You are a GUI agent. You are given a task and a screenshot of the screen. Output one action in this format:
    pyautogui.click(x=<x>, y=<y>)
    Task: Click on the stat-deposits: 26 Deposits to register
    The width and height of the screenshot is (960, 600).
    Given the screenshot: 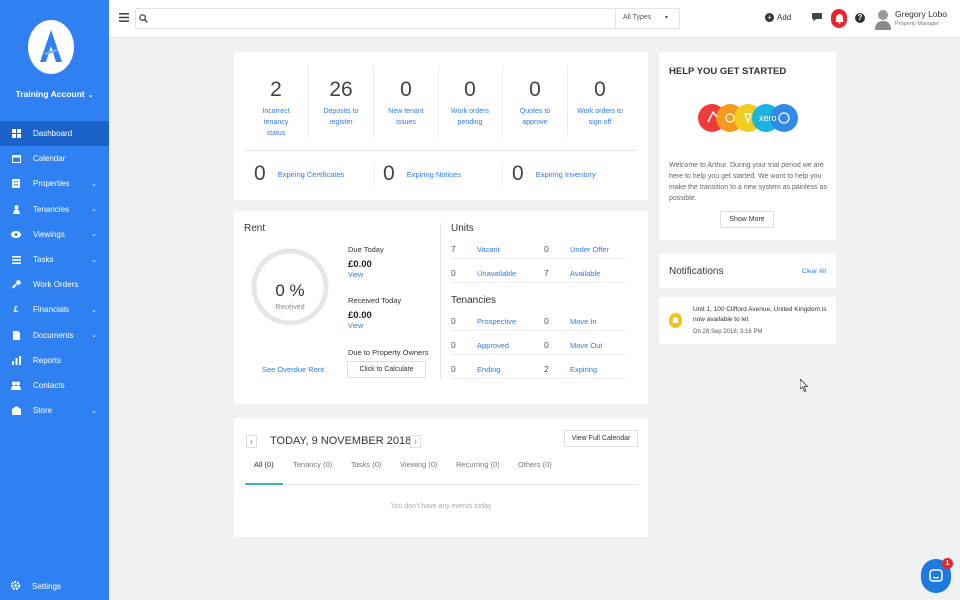 What is the action you would take?
    pyautogui.click(x=341, y=103)
    